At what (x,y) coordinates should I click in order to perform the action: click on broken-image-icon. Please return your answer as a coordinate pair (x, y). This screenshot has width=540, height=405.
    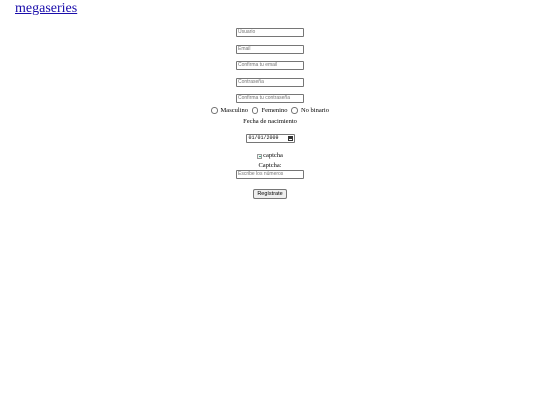
    Looking at the image, I should click on (260, 156).